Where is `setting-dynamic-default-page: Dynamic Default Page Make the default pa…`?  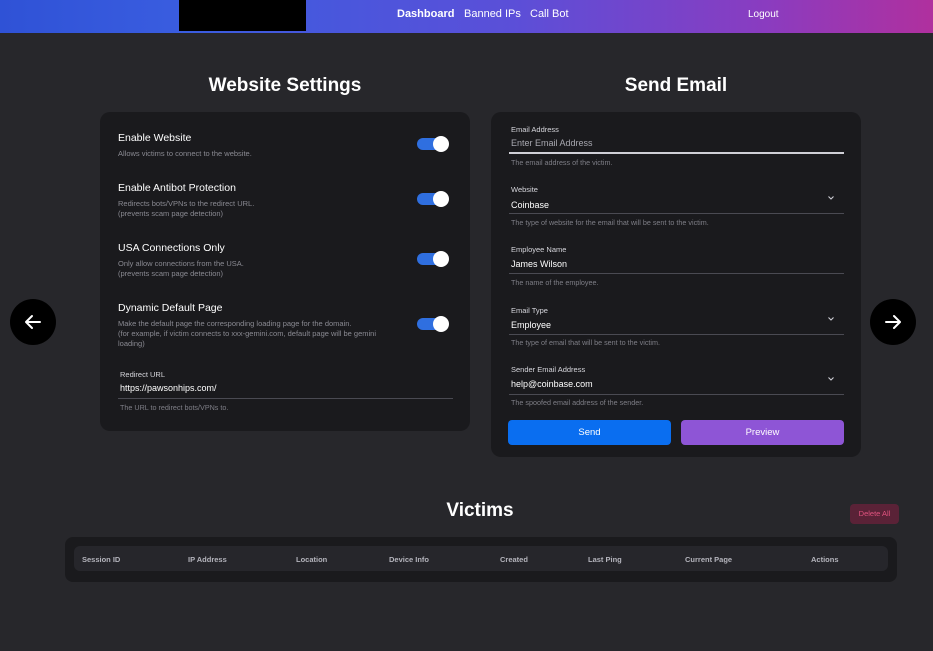 setting-dynamic-default-page: Dynamic Default Page Make the default pa… is located at coordinates (260, 325).